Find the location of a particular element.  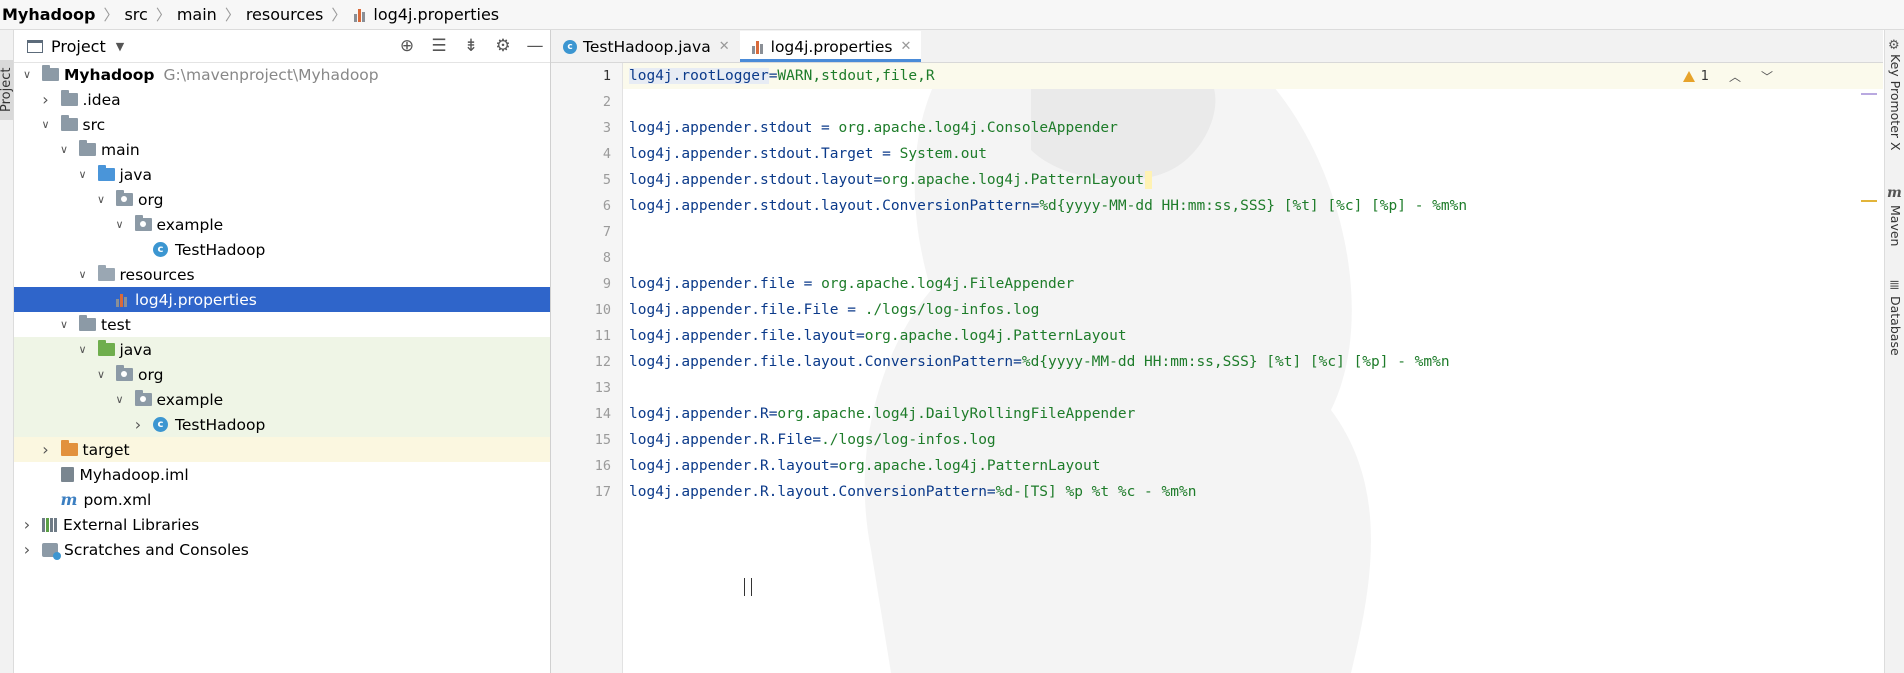

tree-item: › target is located at coordinates (282, 449).